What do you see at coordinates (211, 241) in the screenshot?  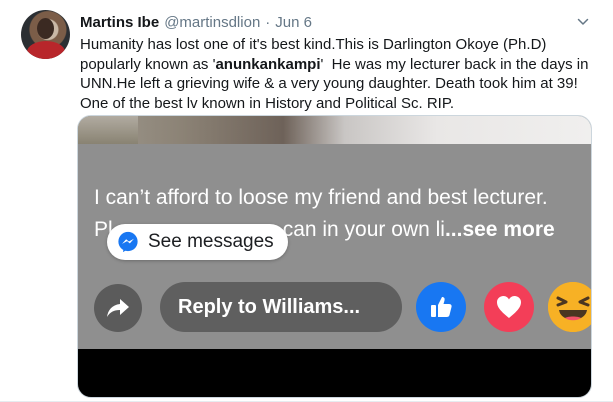 I see `see-messages-label: See messages` at bounding box center [211, 241].